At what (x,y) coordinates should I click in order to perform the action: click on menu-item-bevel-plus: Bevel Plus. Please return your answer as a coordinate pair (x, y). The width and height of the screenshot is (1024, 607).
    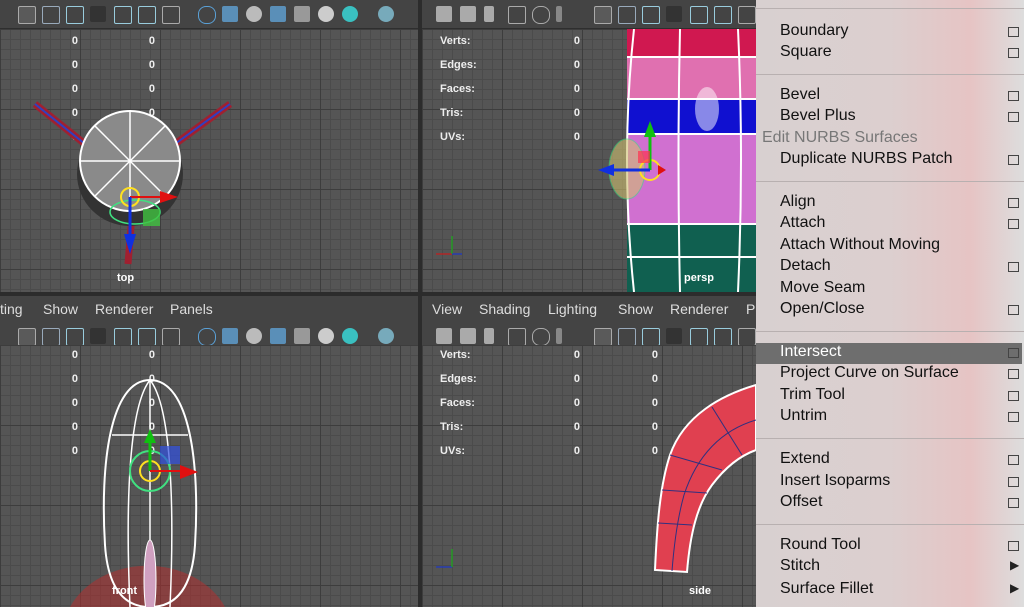
    Looking at the image, I should click on (899, 117).